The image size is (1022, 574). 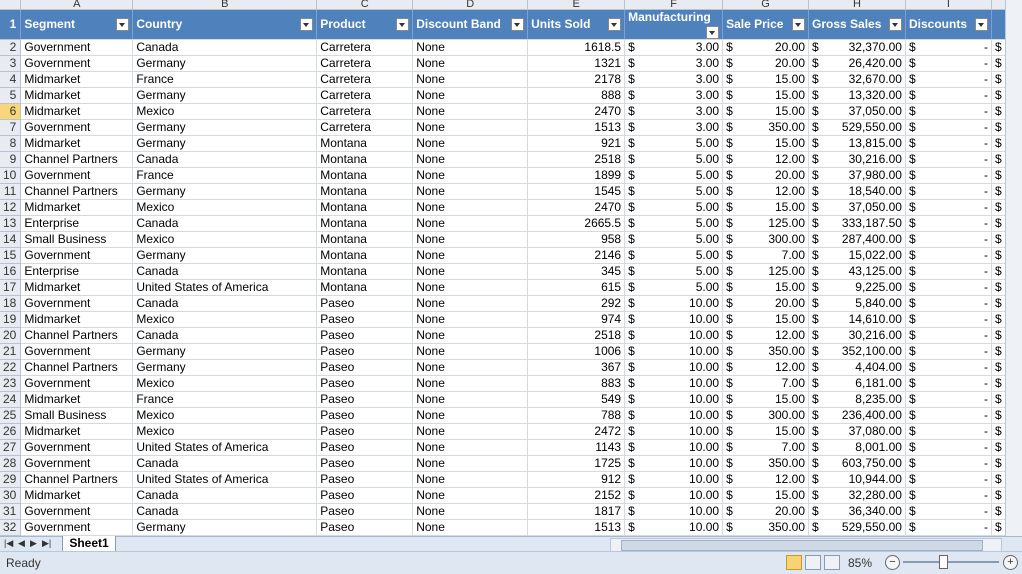 What do you see at coordinates (11, 255) in the screenshot?
I see `row-header: 15` at bounding box center [11, 255].